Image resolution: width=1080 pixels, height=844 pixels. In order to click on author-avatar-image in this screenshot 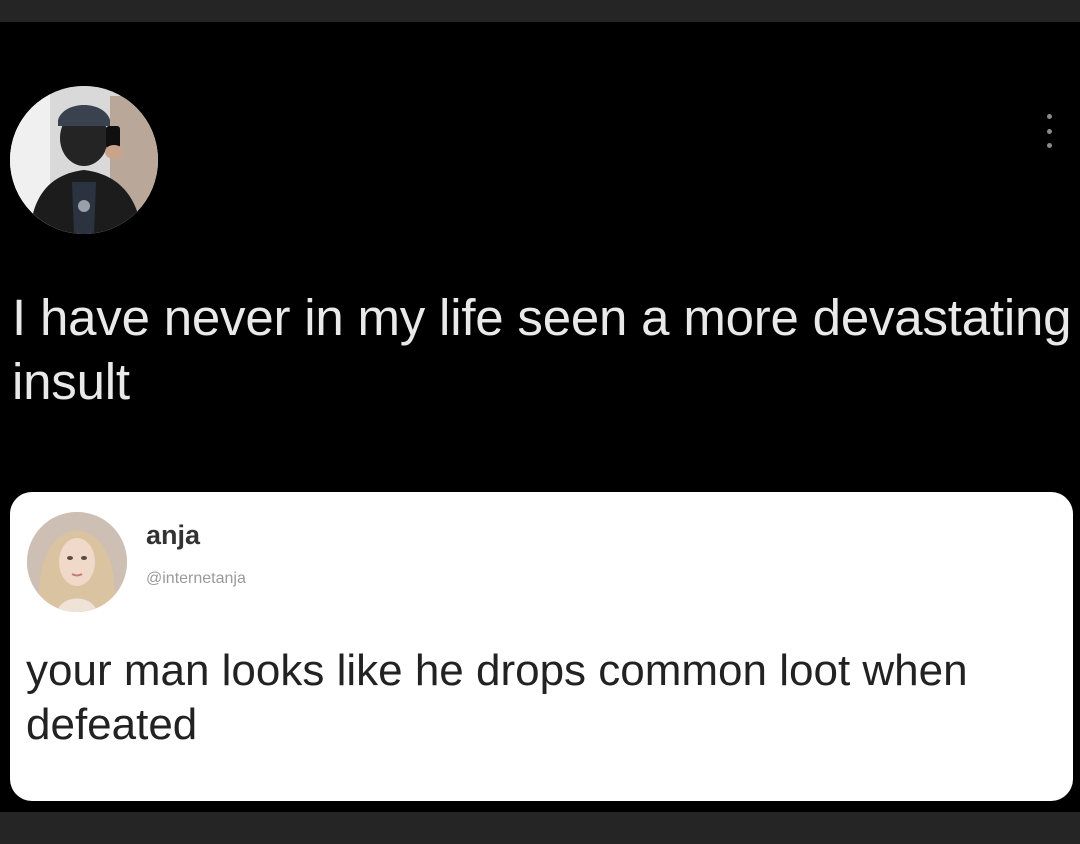, I will do `click(84, 160)`.